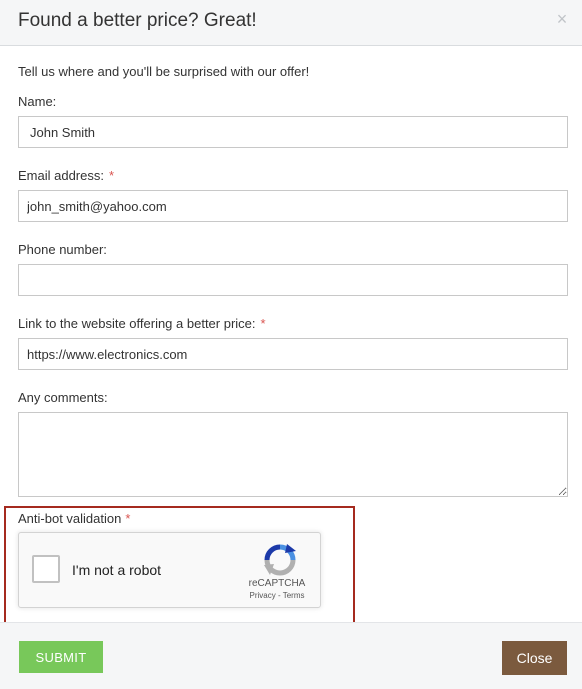 Image resolution: width=582 pixels, height=689 pixels. I want to click on email-input, so click(293, 206).